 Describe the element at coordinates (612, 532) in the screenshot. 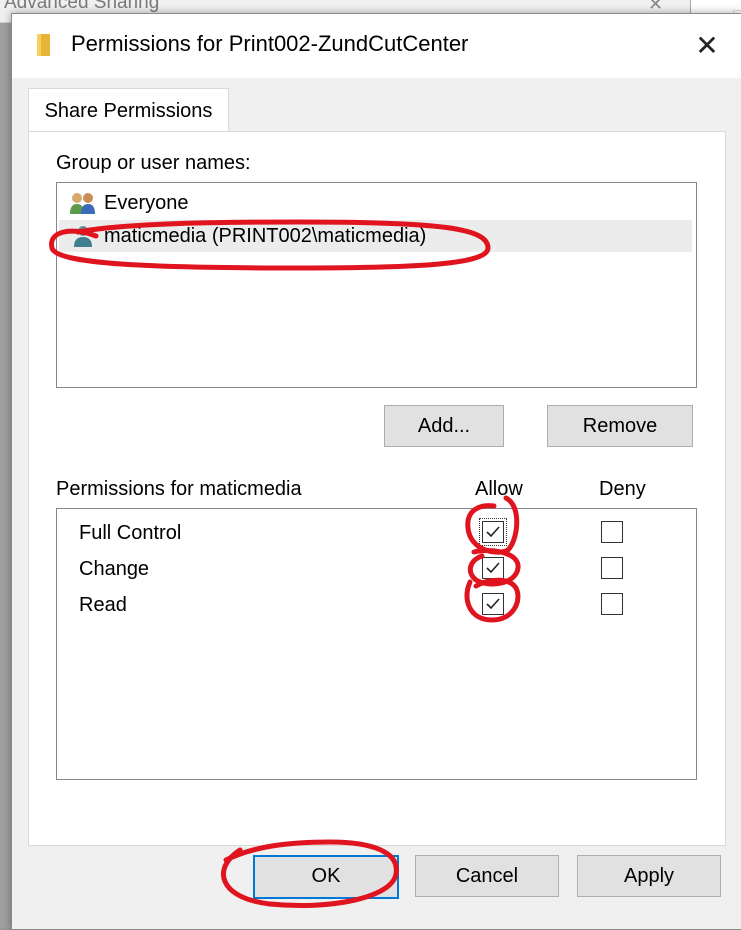

I see `deny-full-control-checkbox` at that location.